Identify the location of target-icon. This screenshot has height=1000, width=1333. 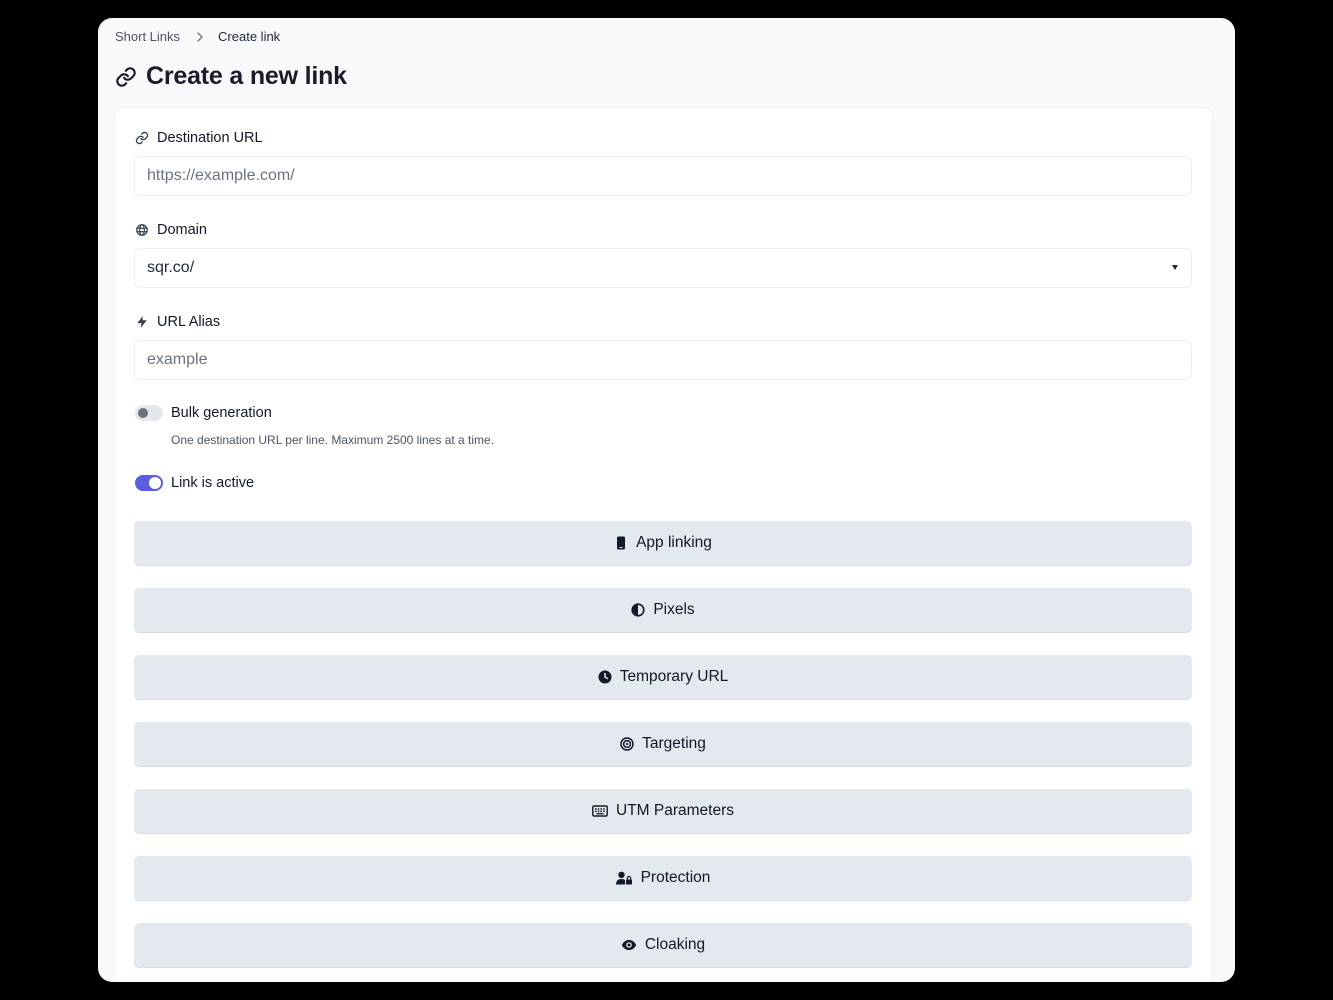
(627, 744).